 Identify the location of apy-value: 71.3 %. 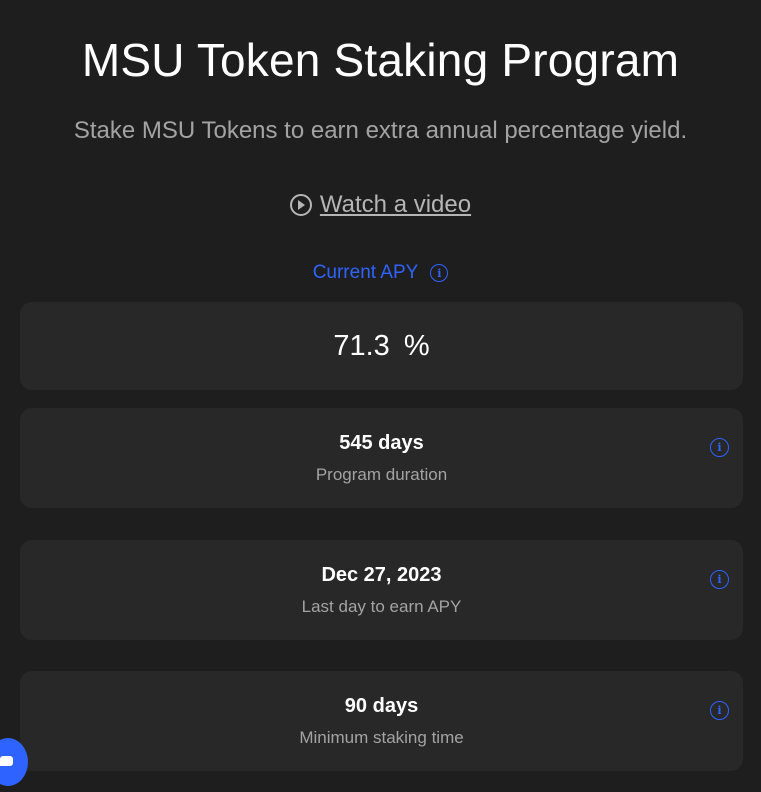
(381, 345).